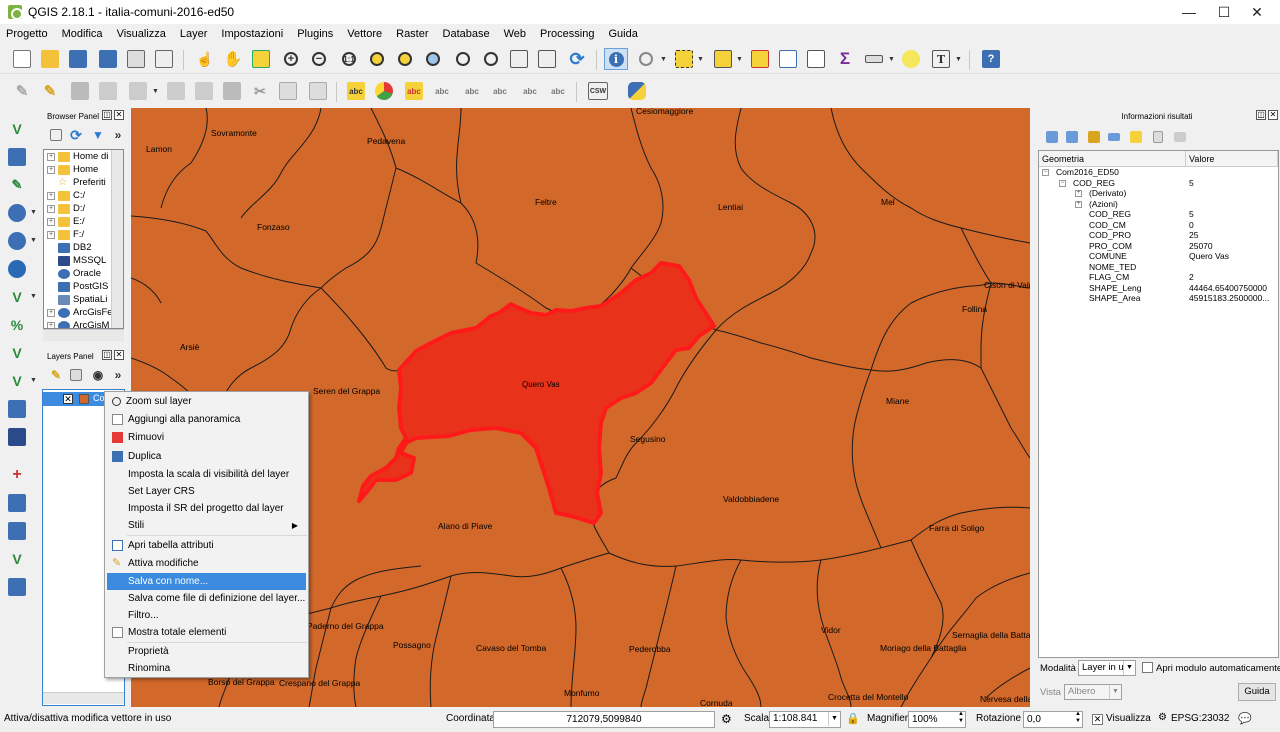 The image size is (1280, 732). What do you see at coordinates (17, 437) in the screenshot?
I see `add-mssql-layer-icon` at bounding box center [17, 437].